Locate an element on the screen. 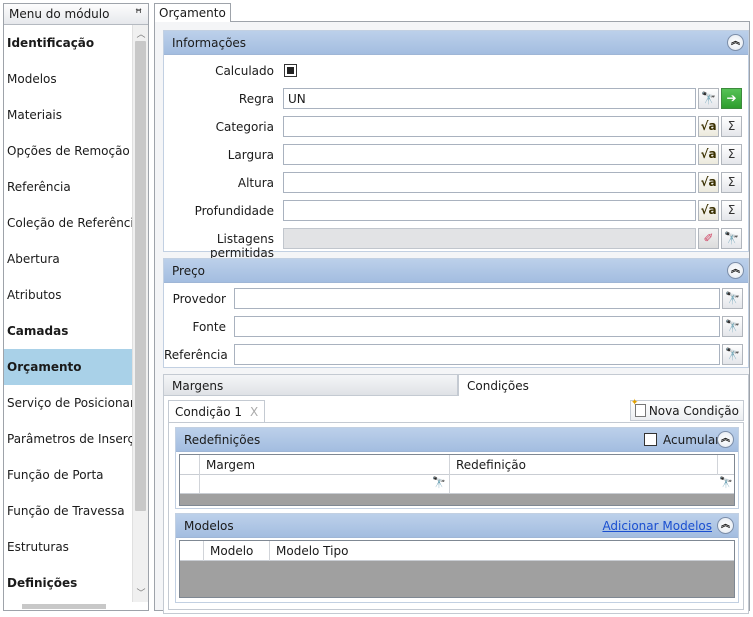  pin-icon: ꟸ is located at coordinates (138, 13).